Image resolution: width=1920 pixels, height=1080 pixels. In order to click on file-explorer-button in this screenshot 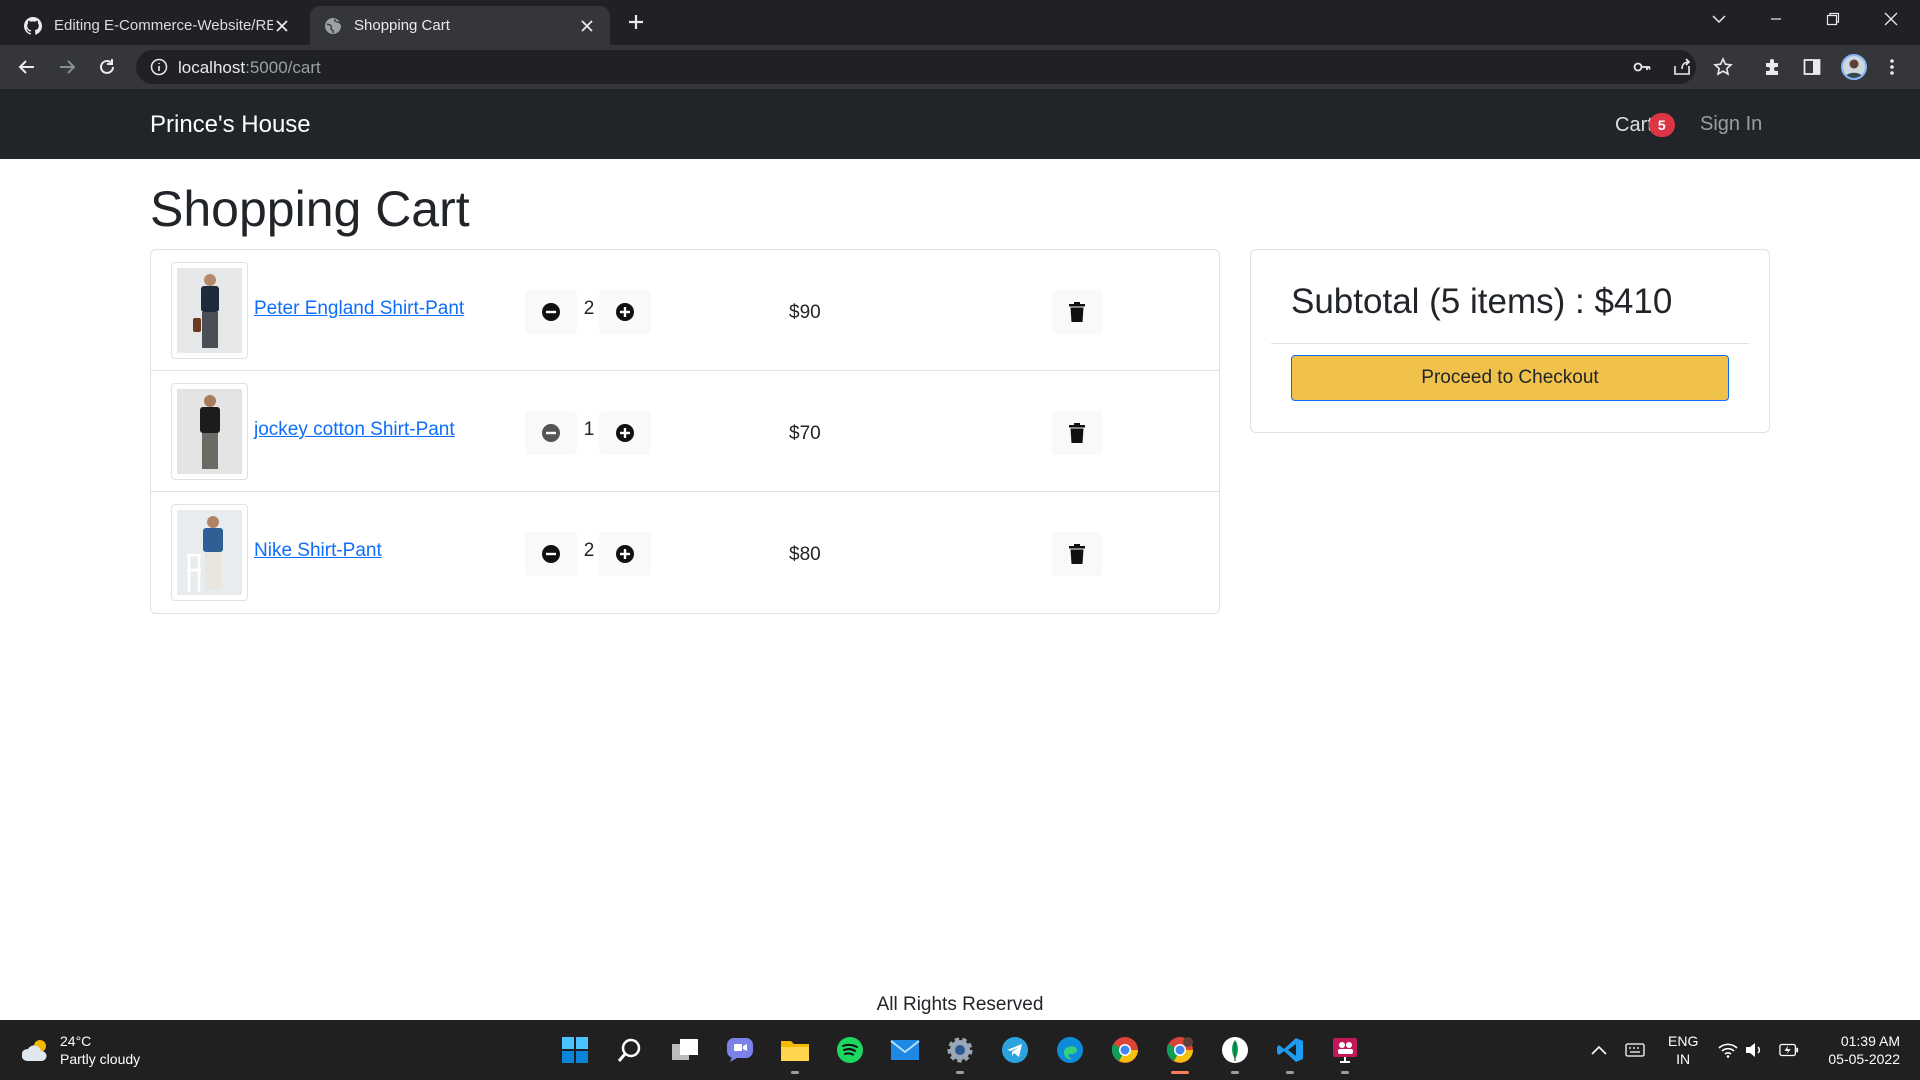, I will do `click(795, 1050)`.